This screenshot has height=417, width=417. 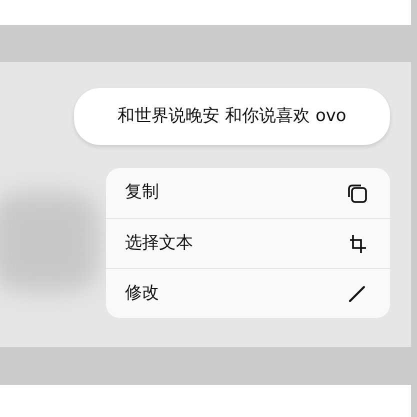 I want to click on copy-icon, so click(x=357, y=193).